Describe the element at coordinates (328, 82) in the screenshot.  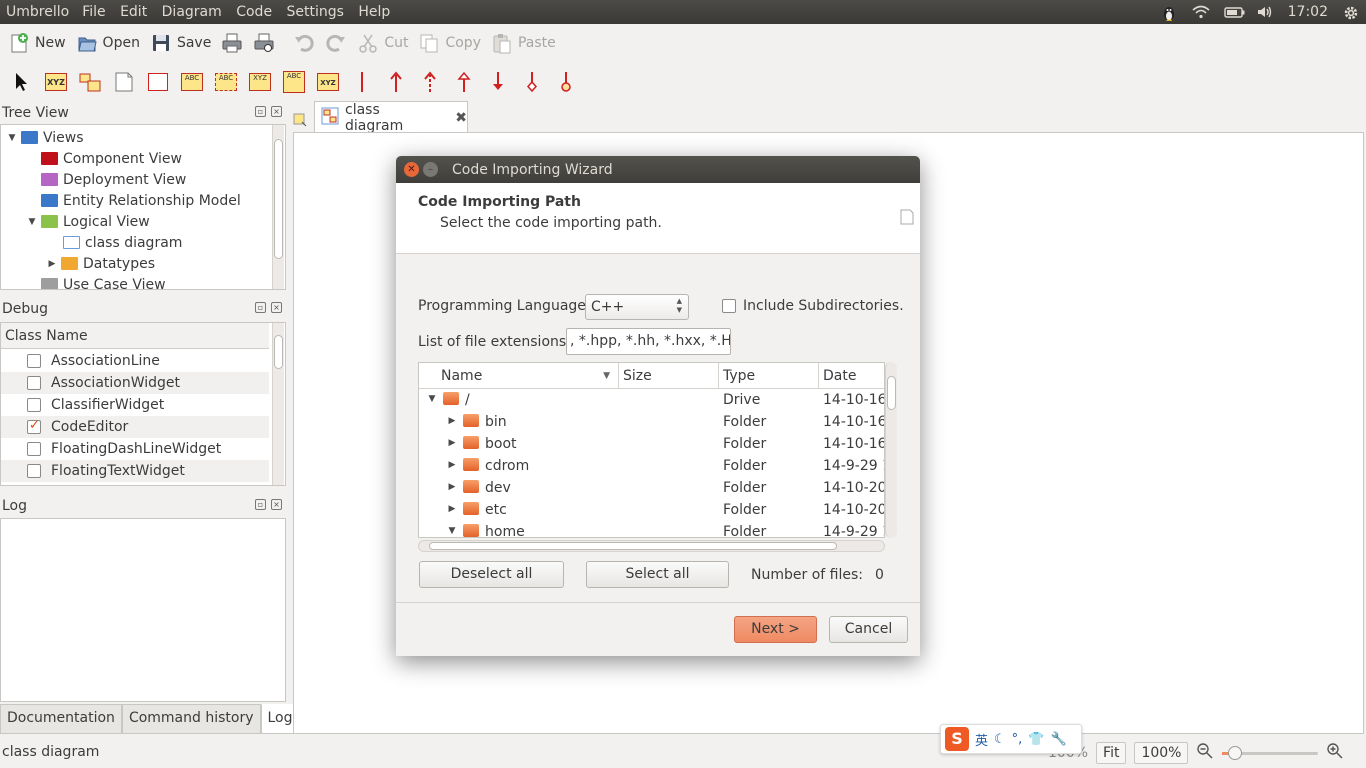
I see `template-tool-icon: XYZ` at that location.